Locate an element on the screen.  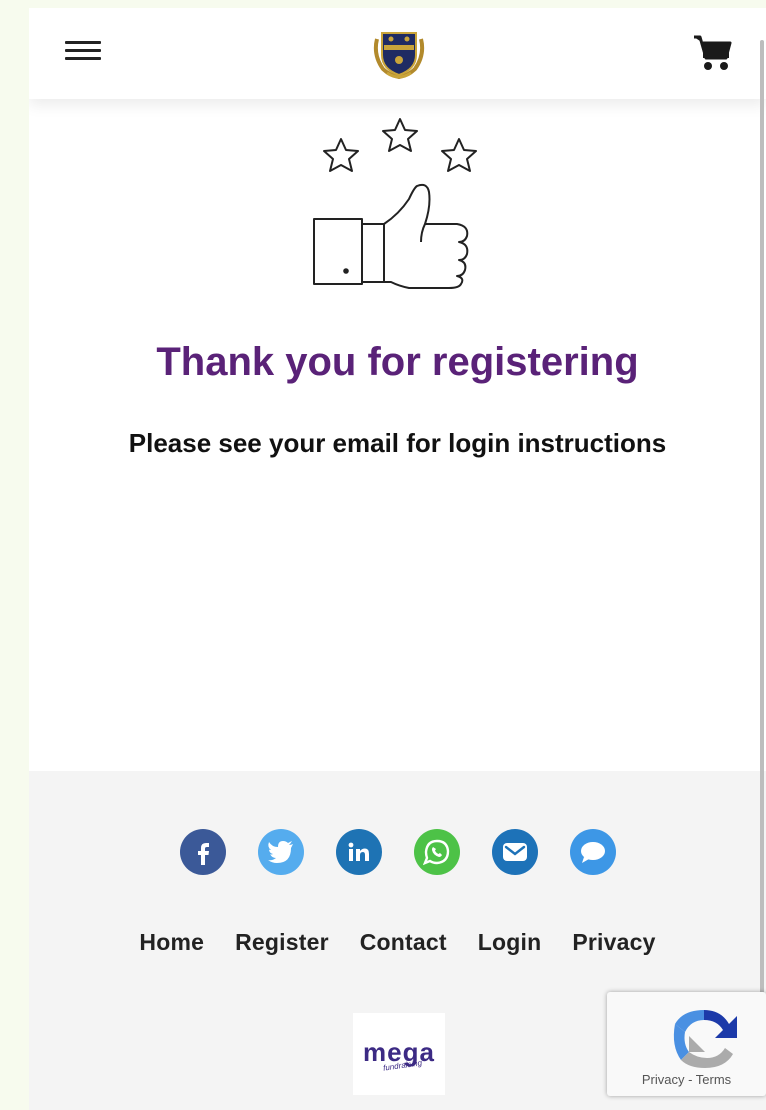
thumbs-up-stars-icon is located at coordinates (399, 204).